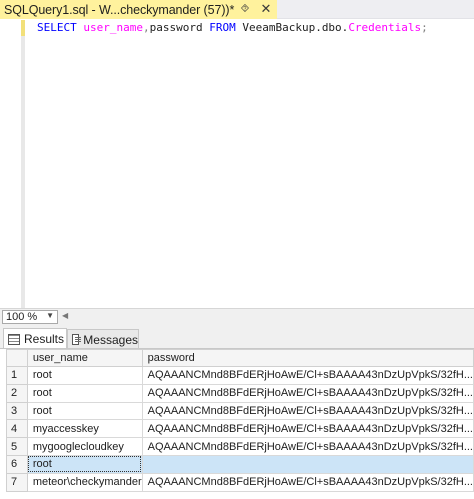 The image size is (474, 499). Describe the element at coordinates (113, 27) in the screenshot. I see `identifier-user-name: user_name` at that location.